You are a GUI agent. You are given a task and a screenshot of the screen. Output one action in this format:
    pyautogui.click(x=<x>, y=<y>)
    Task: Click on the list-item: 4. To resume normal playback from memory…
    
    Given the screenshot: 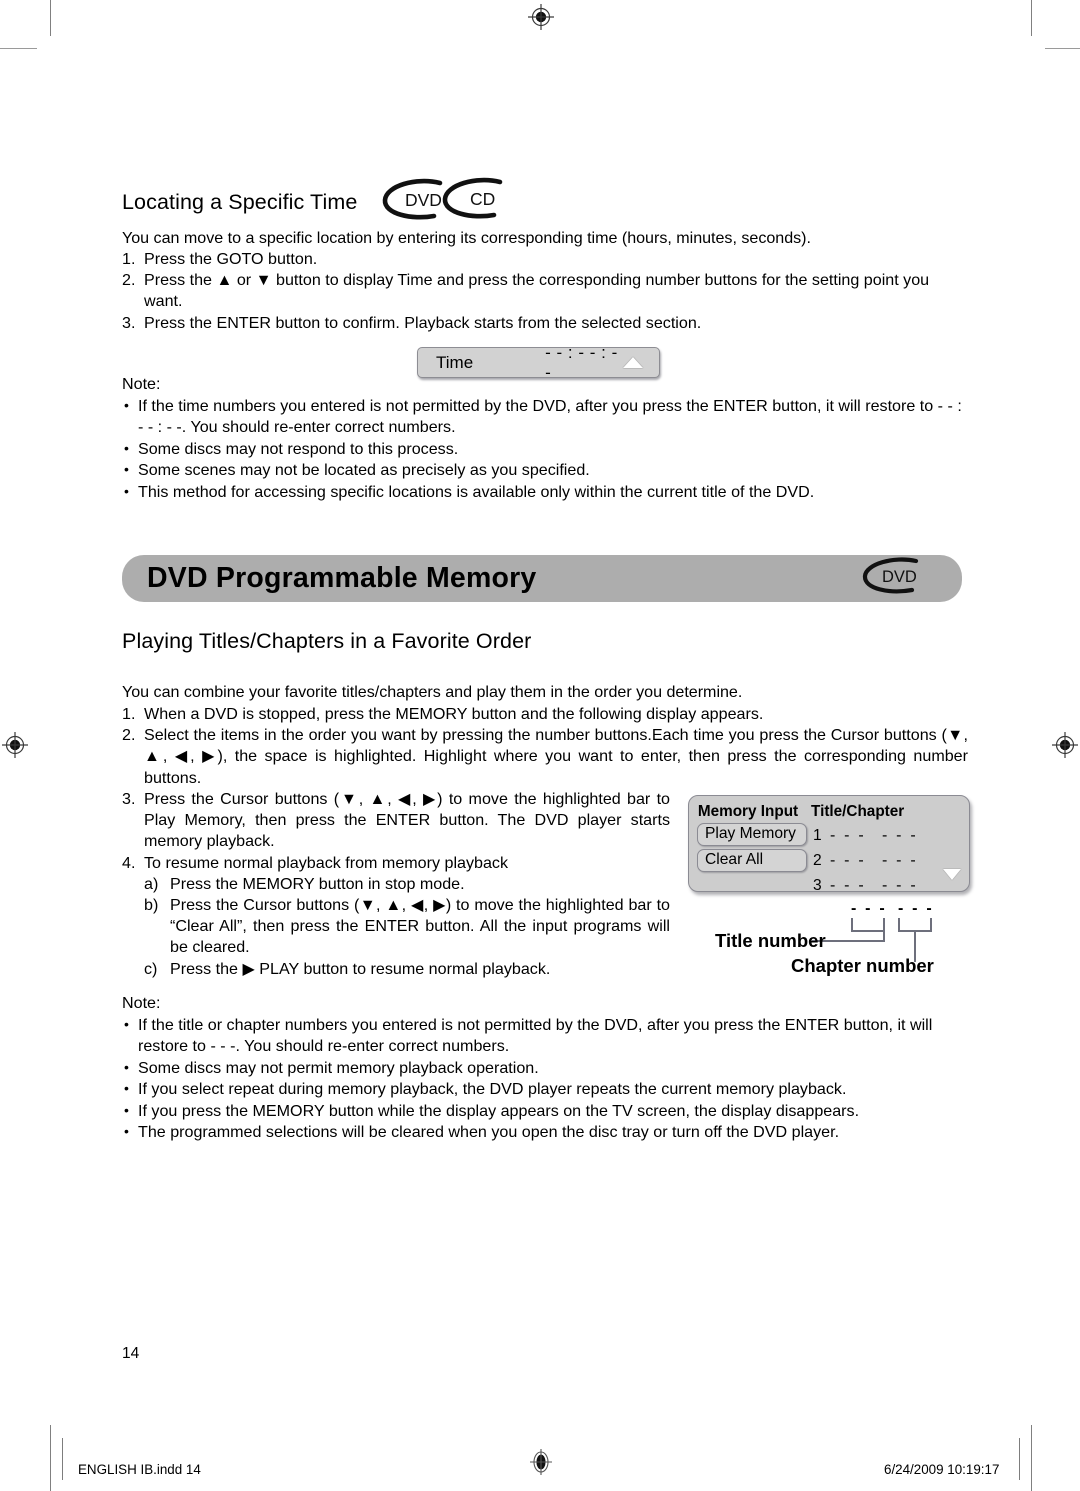 What is the action you would take?
    pyautogui.click(x=396, y=863)
    